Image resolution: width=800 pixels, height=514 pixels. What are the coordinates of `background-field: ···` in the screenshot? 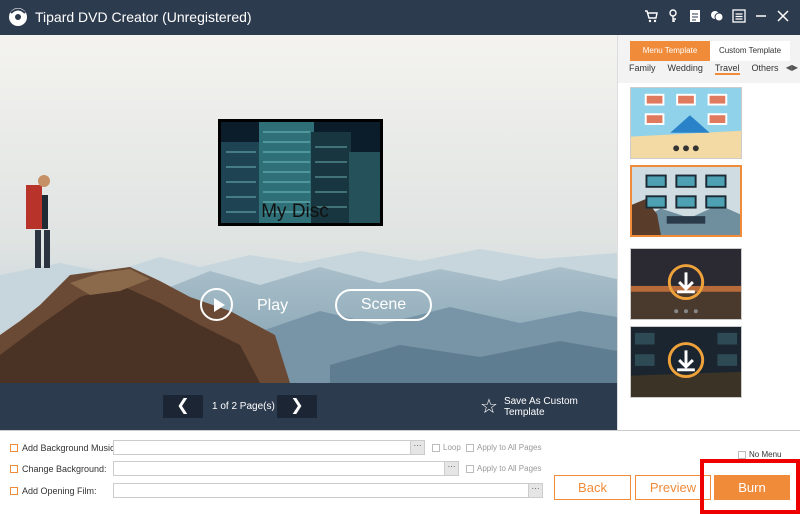 It's located at (286, 468).